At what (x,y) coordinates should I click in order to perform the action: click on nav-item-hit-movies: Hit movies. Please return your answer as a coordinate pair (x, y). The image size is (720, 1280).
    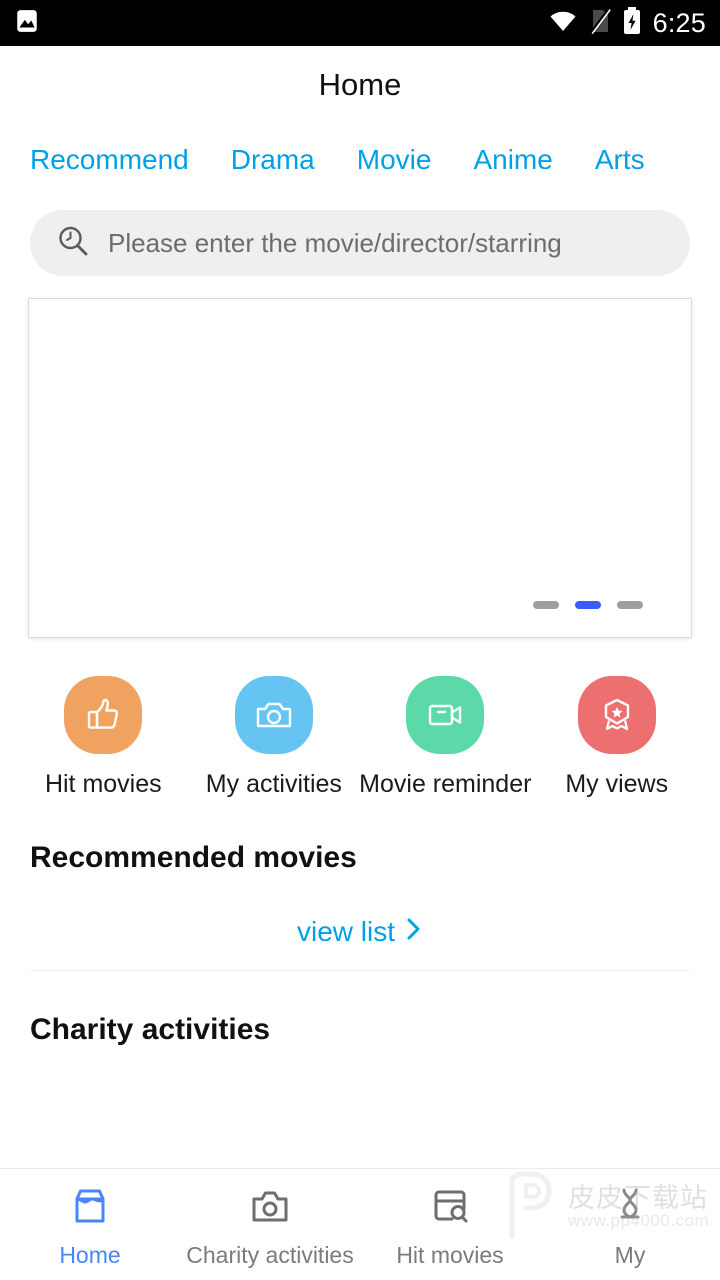
    Looking at the image, I should click on (450, 1226).